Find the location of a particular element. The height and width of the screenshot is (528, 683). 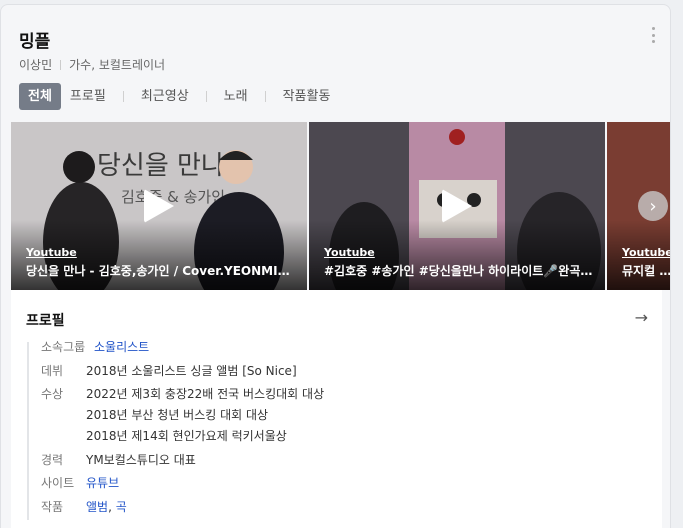

tab-recent-videos: 최근영상 is located at coordinates (165, 96).